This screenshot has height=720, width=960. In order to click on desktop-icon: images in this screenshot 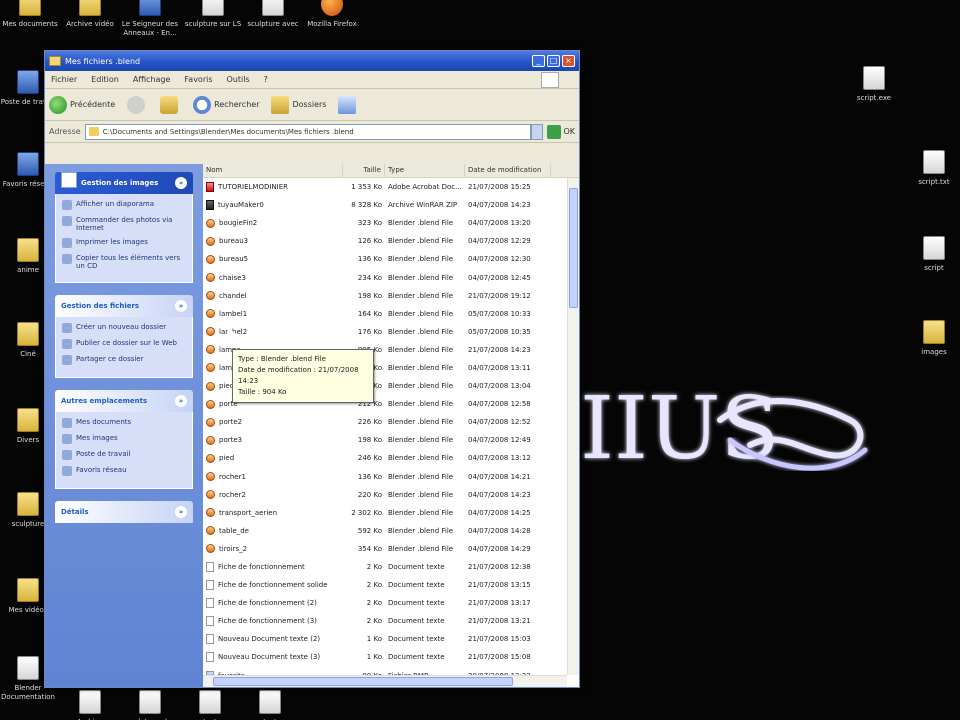, I will do `click(932, 338)`.